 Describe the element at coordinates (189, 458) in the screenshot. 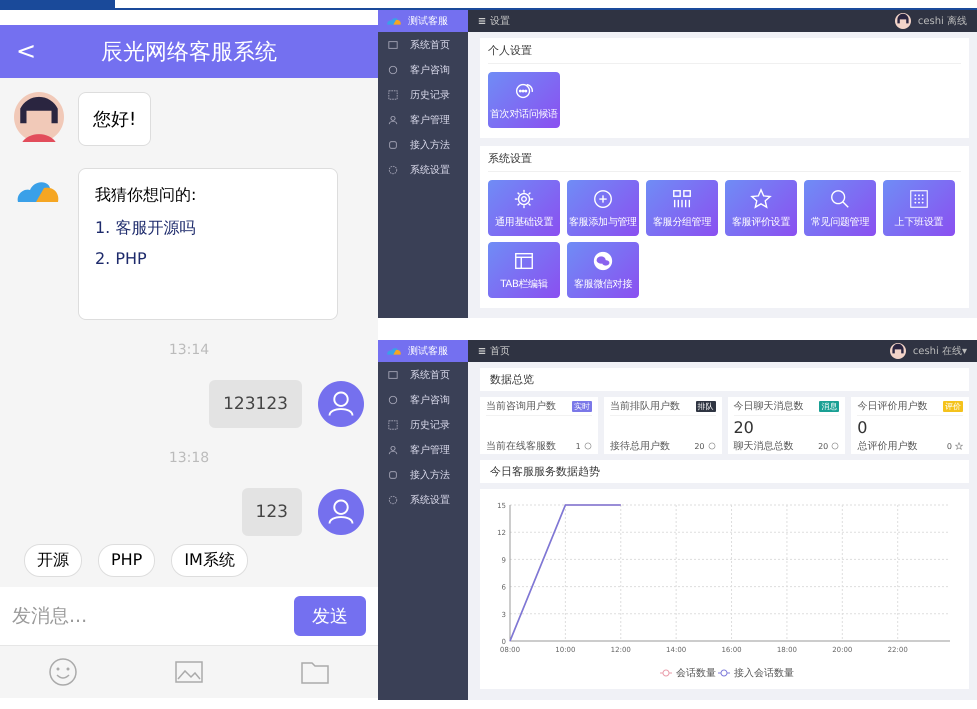

I see `timestamp: 13:18` at that location.